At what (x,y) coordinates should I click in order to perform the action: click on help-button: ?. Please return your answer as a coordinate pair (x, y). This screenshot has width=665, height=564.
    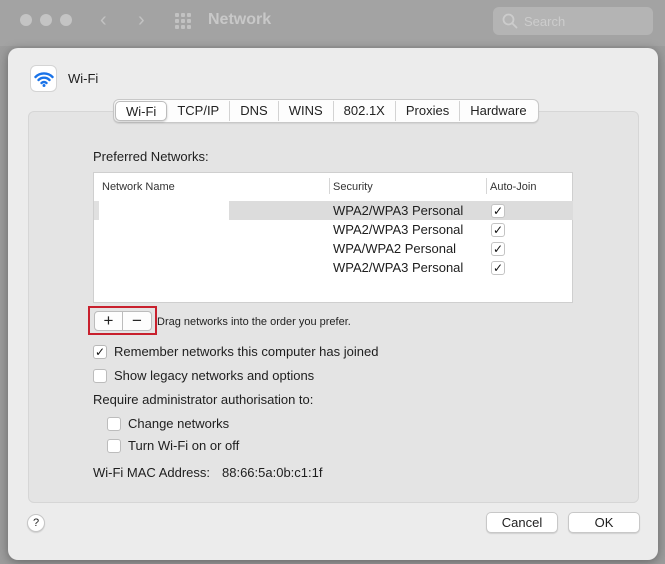
    Looking at the image, I should click on (36, 523).